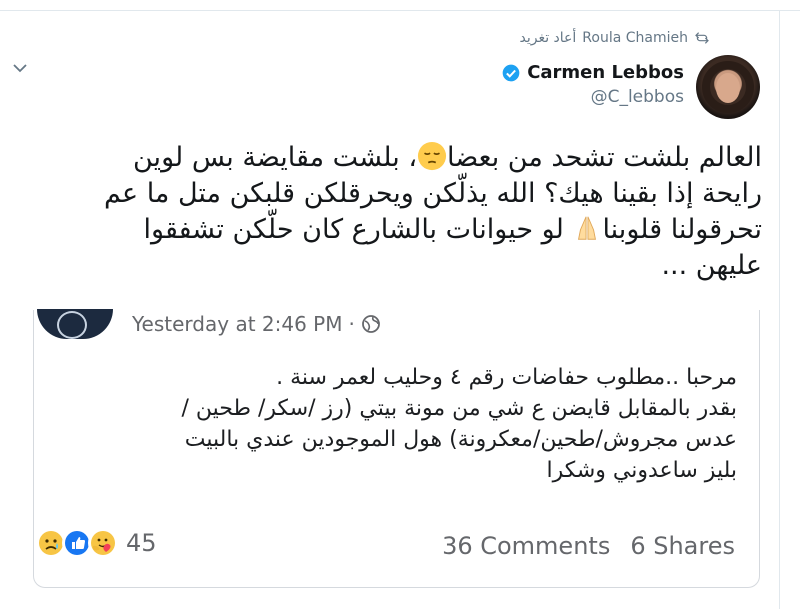  Describe the element at coordinates (432, 156) in the screenshot. I see `pensive-face-emoji-icon` at that location.